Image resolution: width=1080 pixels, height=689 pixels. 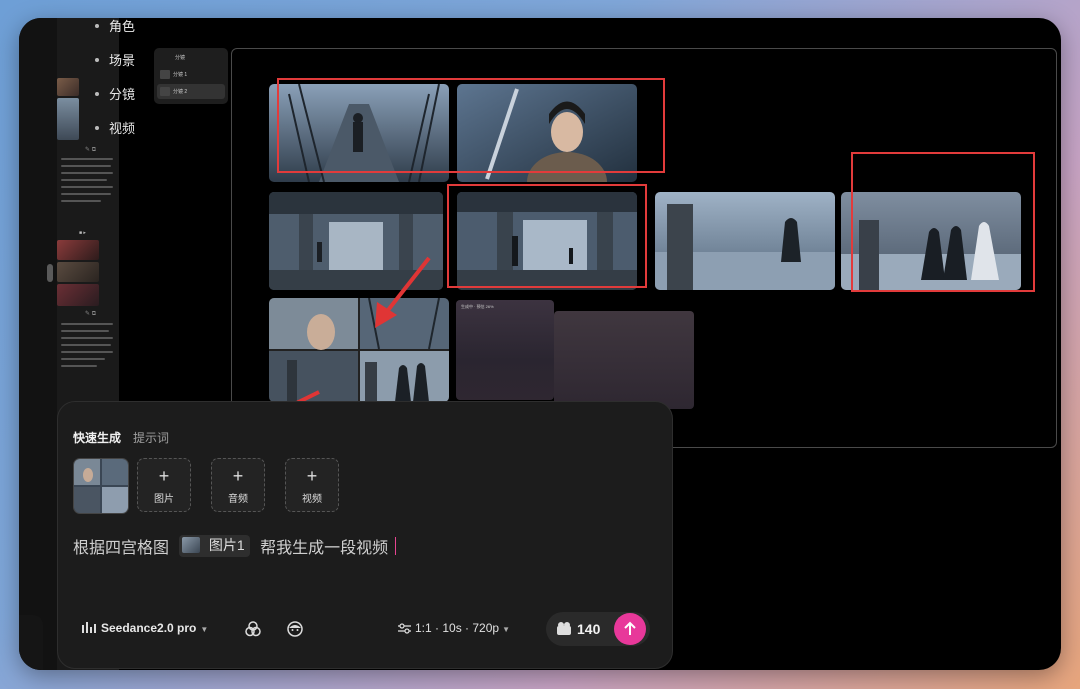 What do you see at coordinates (505, 350) in the screenshot?
I see `generating-card: 生成中 · 预估 26%` at bounding box center [505, 350].